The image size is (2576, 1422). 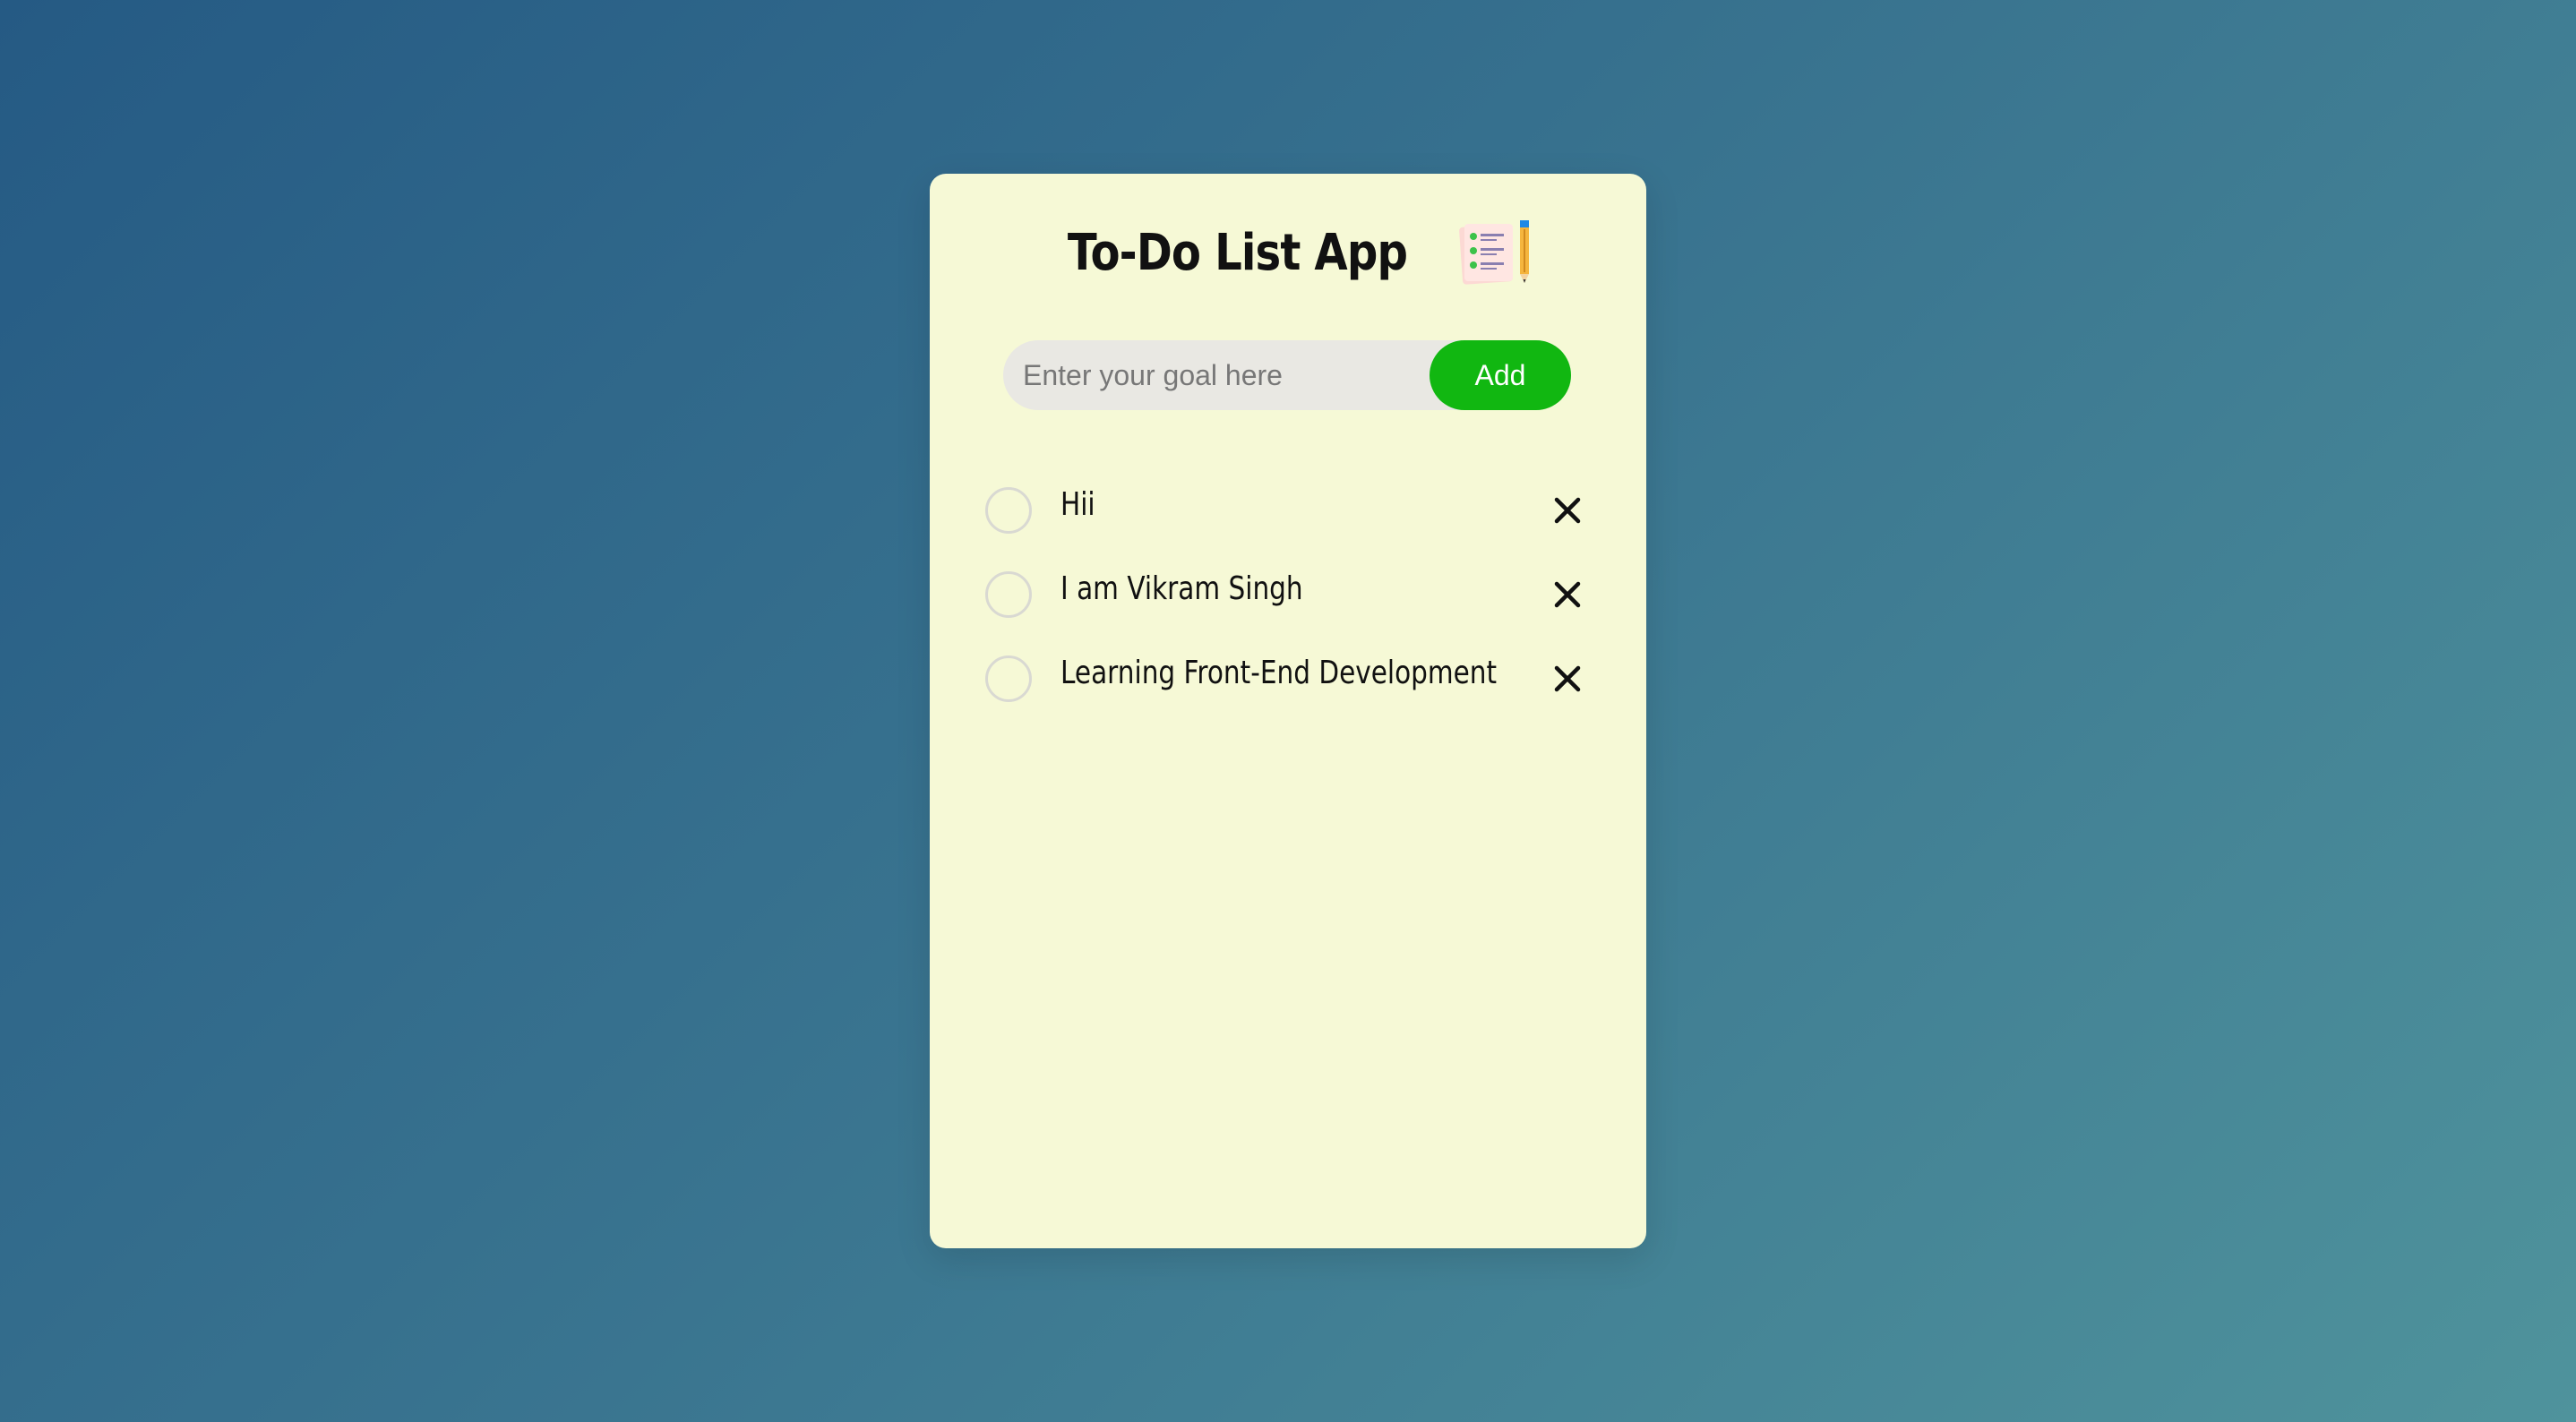 I want to click on task-item: I am Vikram Singh, so click(x=1294, y=612).